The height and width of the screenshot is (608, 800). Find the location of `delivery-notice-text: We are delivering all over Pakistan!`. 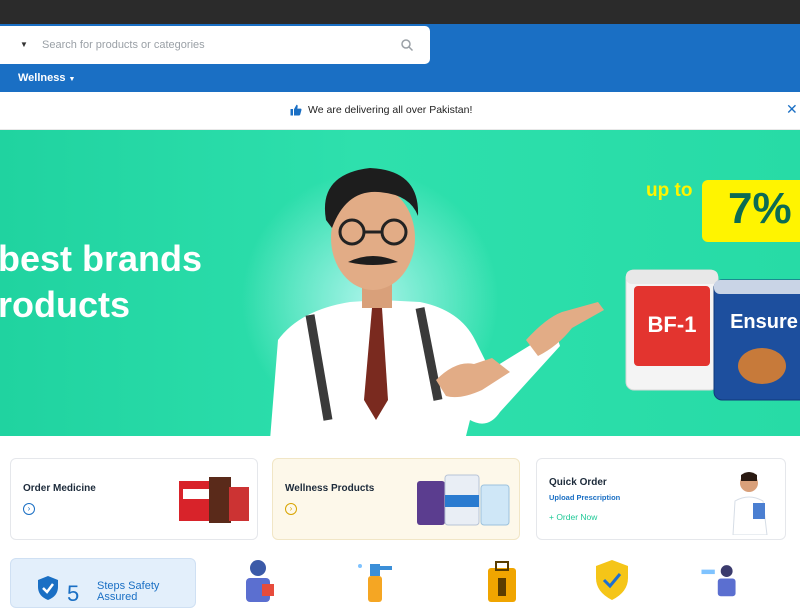

delivery-notice-text: We are delivering all over Pakistan! is located at coordinates (390, 110).